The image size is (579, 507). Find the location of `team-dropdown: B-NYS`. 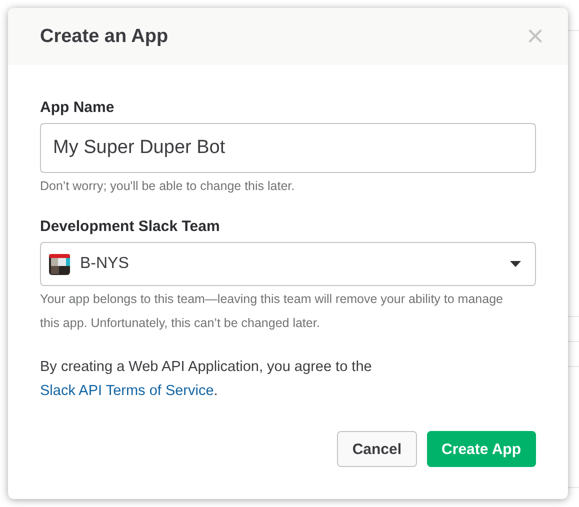

team-dropdown: B-NYS is located at coordinates (288, 264).